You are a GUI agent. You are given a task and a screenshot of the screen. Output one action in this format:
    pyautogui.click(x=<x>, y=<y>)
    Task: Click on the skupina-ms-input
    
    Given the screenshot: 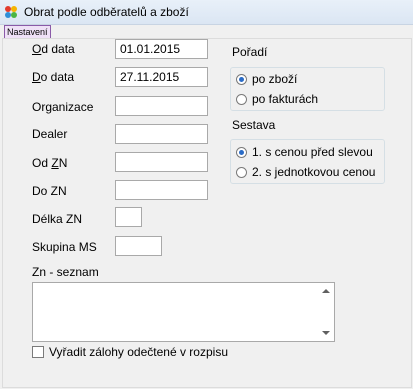 What is the action you would take?
    pyautogui.click(x=138, y=246)
    